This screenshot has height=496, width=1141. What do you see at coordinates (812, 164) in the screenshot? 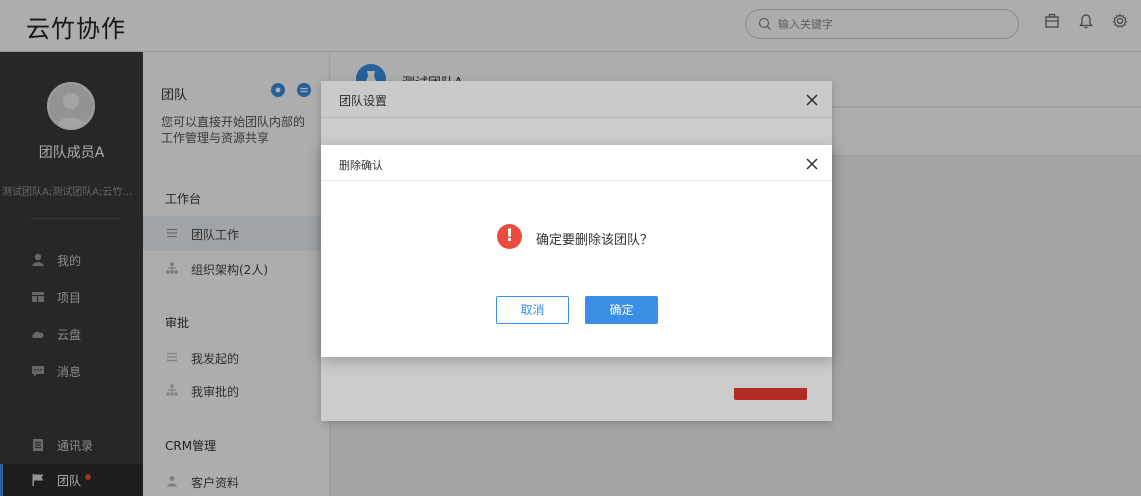
I see `close-icon` at bounding box center [812, 164].